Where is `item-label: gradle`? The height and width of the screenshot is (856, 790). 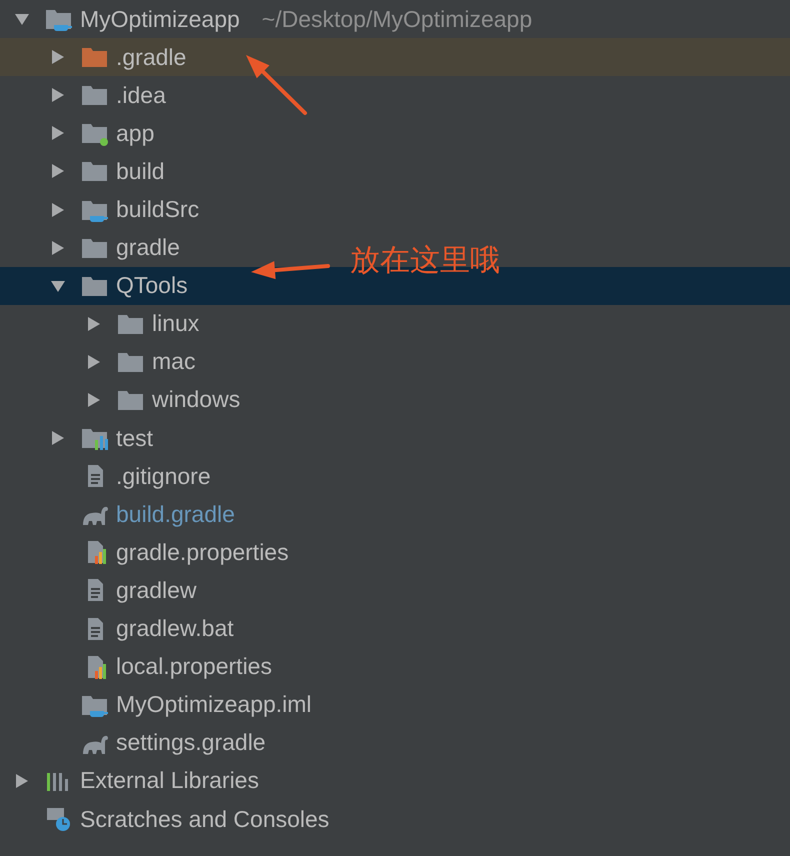 item-label: gradle is located at coordinates (148, 248).